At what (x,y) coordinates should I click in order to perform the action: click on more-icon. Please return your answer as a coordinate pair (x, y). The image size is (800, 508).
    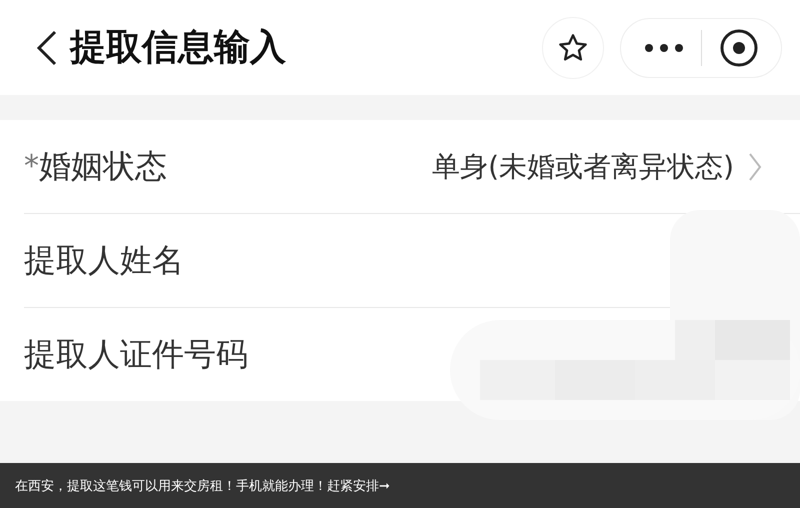
    Looking at the image, I should click on (664, 47).